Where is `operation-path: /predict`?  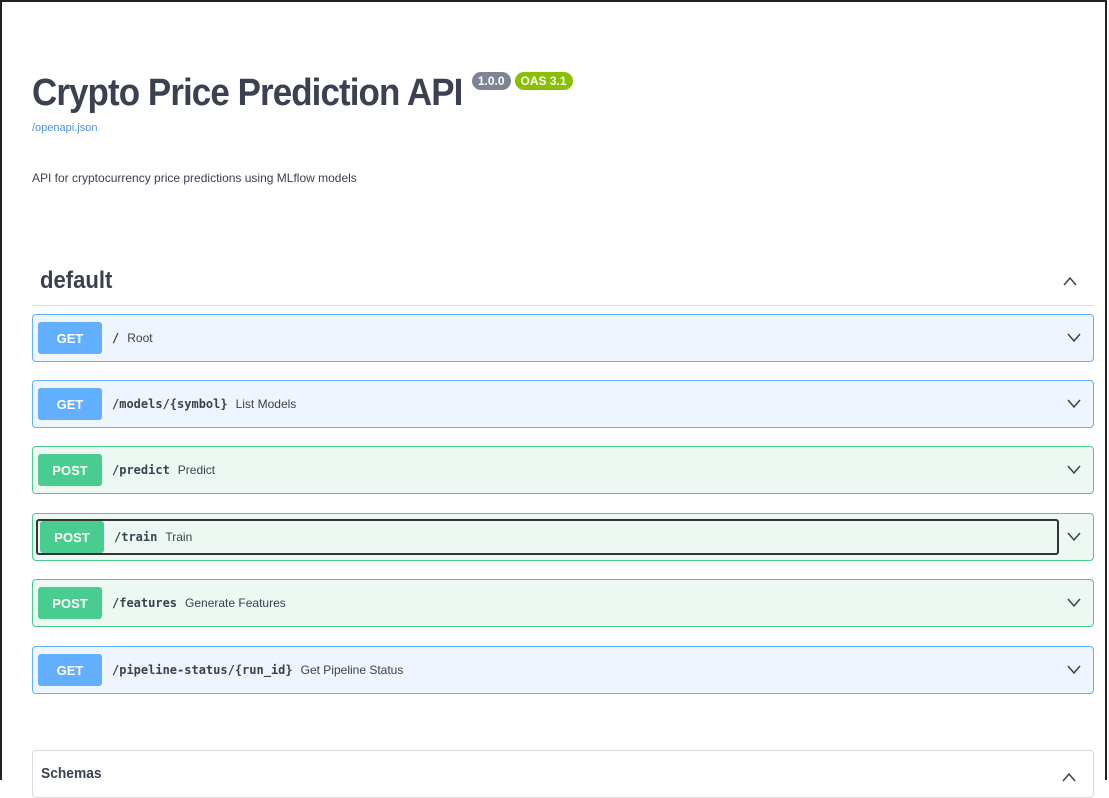
operation-path: /predict is located at coordinates (141, 470).